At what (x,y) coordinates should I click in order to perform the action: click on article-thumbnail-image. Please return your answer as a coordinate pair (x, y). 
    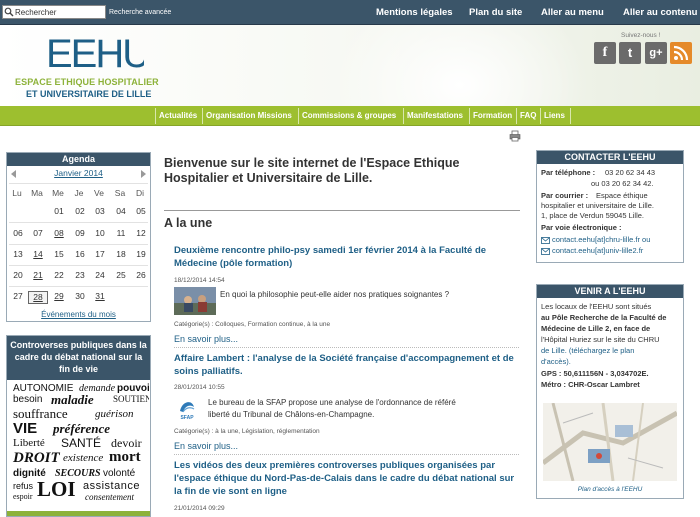
    Looking at the image, I should click on (195, 301).